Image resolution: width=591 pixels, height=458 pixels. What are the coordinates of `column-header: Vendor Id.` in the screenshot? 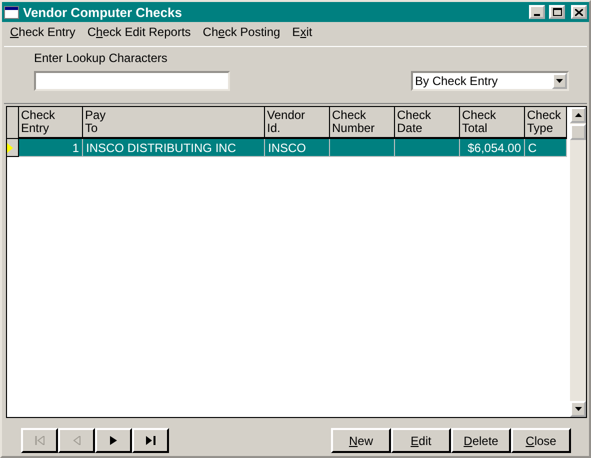 It's located at (297, 123).